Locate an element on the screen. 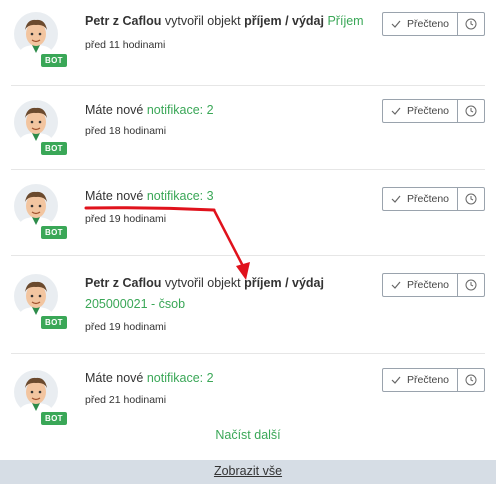  notification-text: Máte nové notifikace: 3 is located at coordinates (149, 196).